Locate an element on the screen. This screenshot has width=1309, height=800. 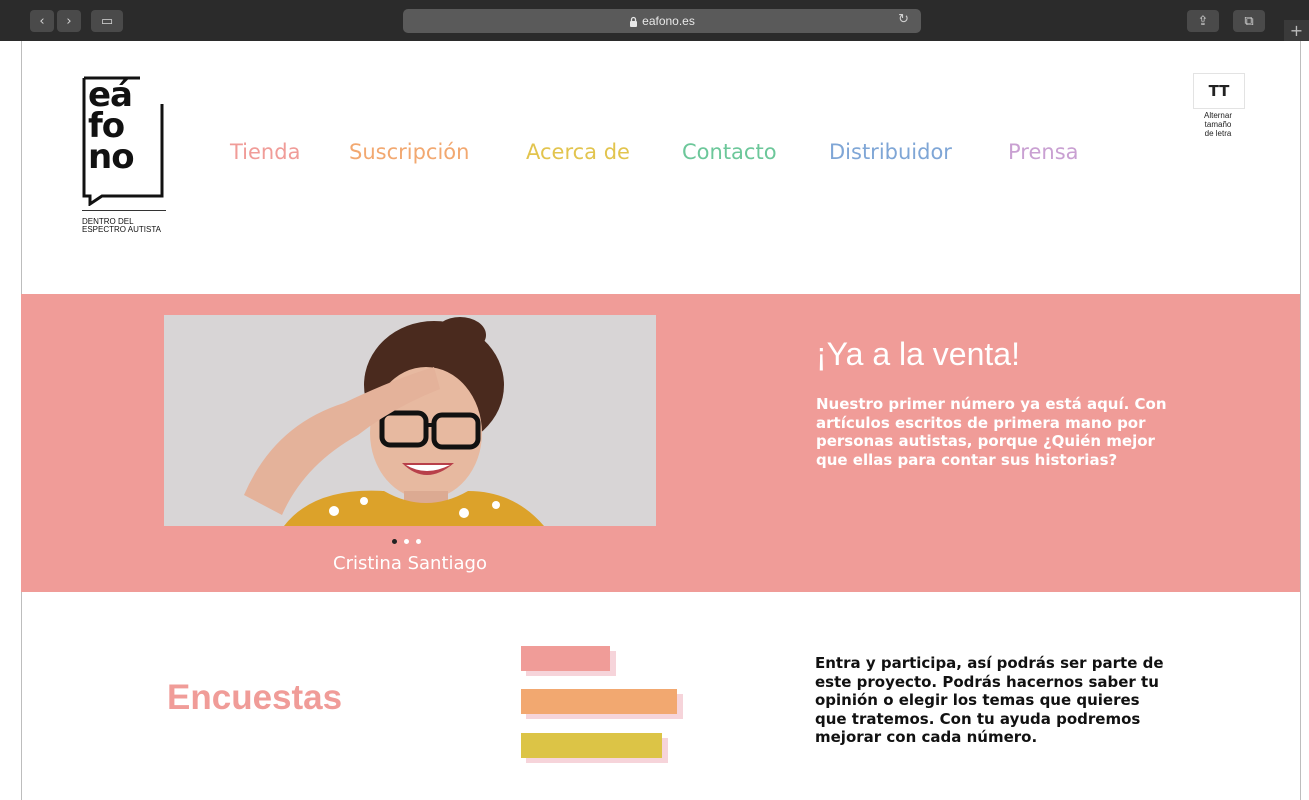
address-bar: eafono.es ↻ is located at coordinates (662, 21).